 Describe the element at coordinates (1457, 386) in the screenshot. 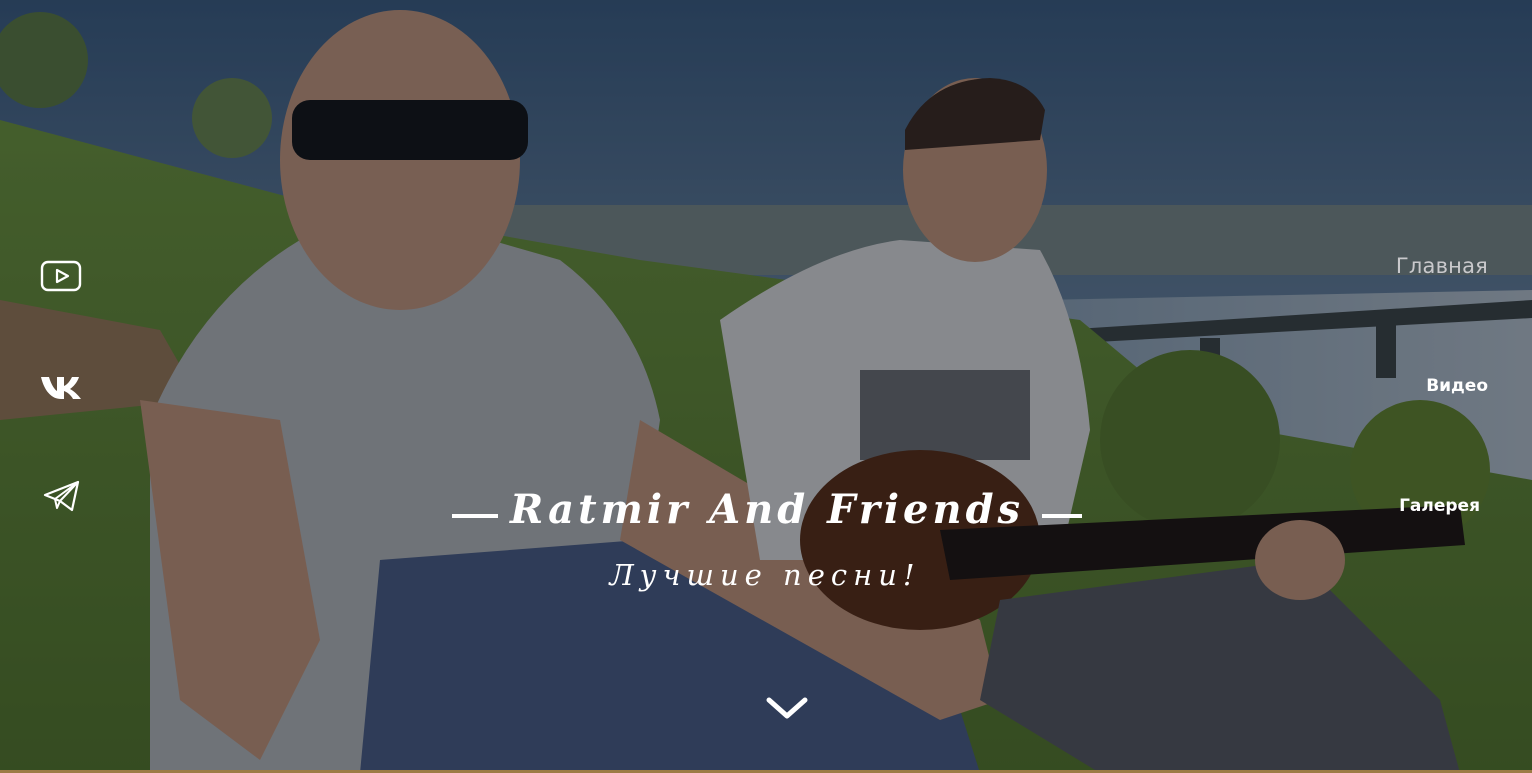

I see `nav-item-video: Видео` at that location.